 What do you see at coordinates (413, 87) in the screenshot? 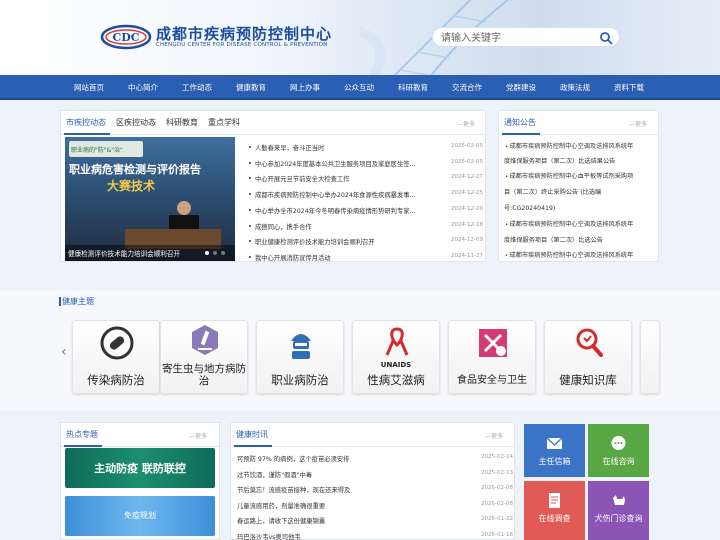
I see `nav-item-research: 科研教育` at bounding box center [413, 87].